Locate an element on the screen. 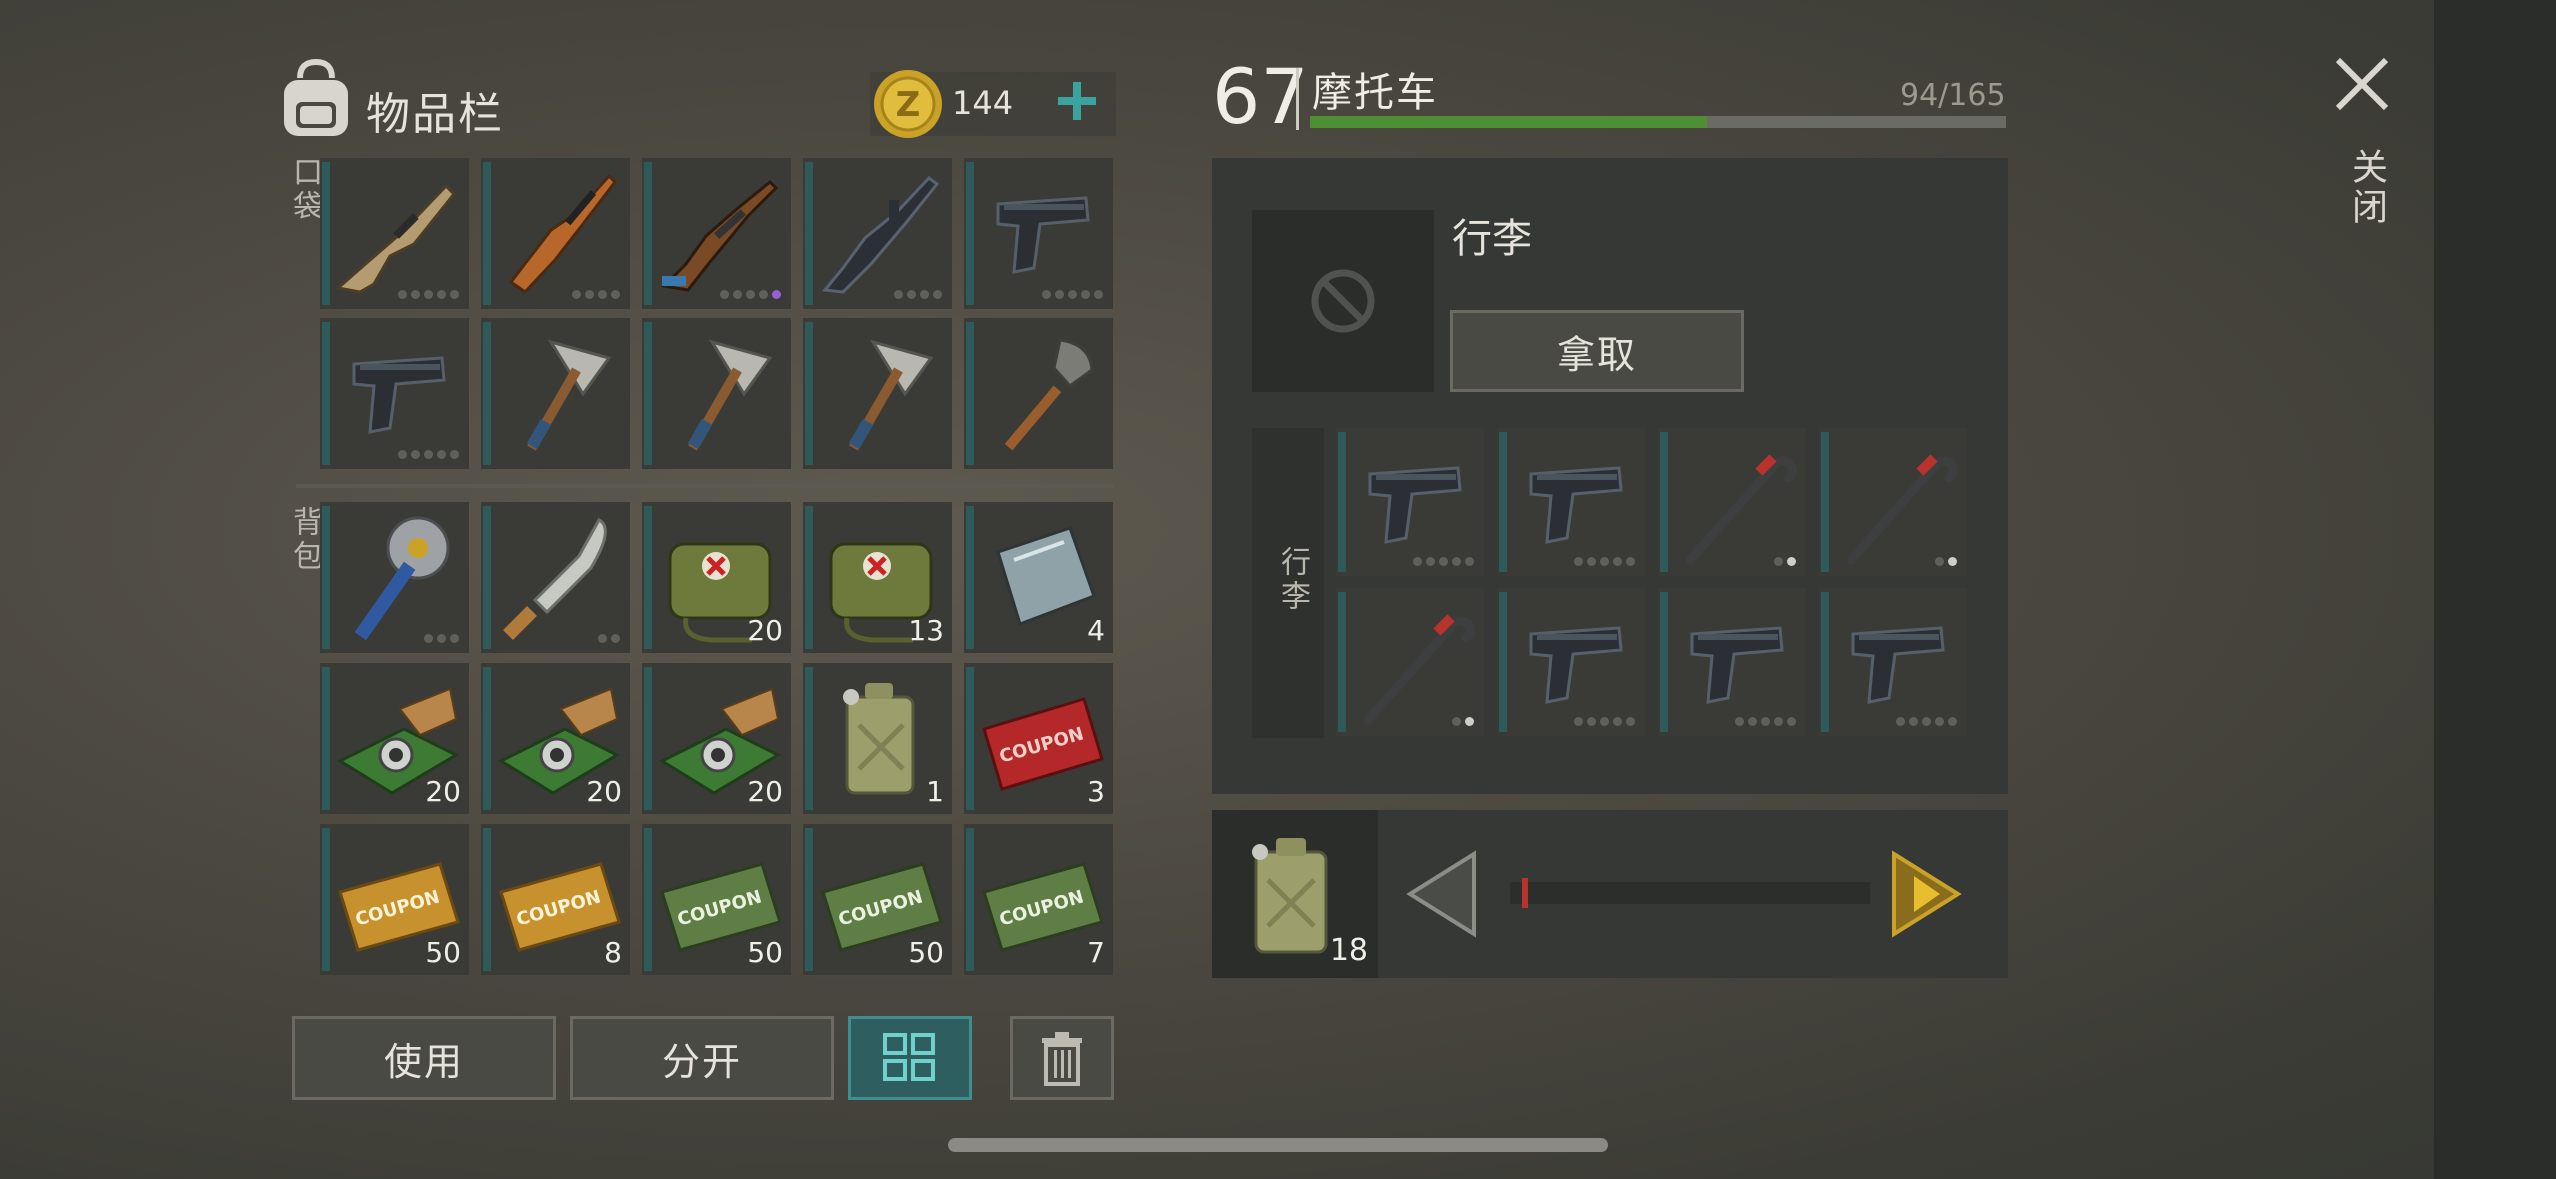  scar-rifle-icon is located at coordinates (395, 238).